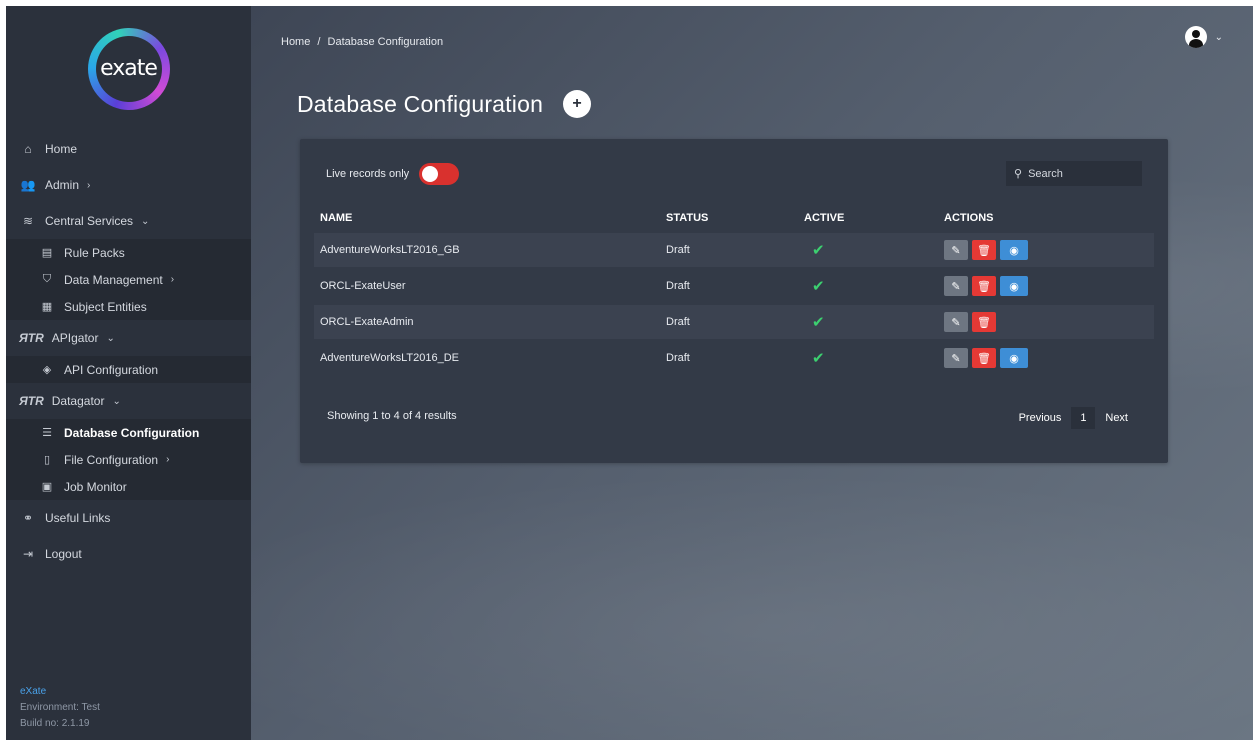 This screenshot has height=740, width=1253. I want to click on sidebar-item-label: API Configuration, so click(111, 369).